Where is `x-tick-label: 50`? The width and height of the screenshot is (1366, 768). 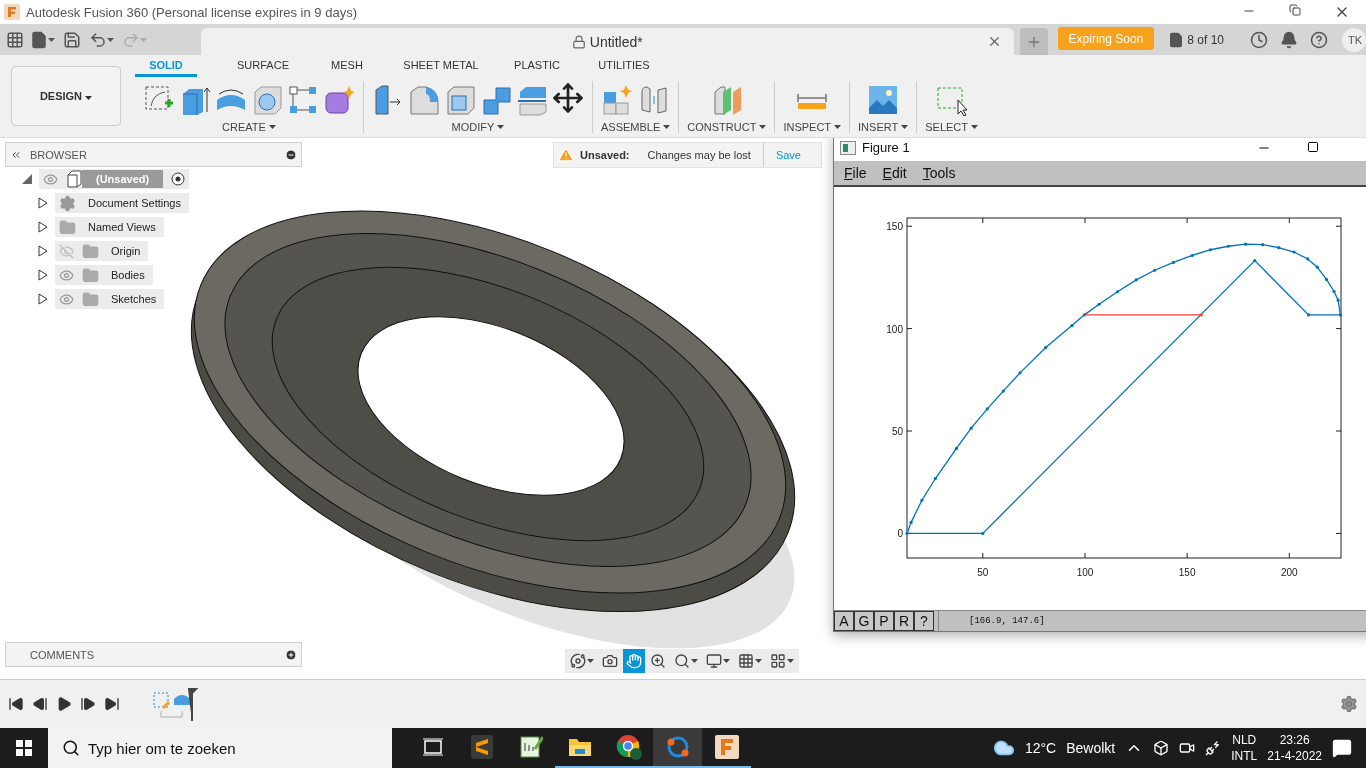
x-tick-label: 50 is located at coordinates (983, 572).